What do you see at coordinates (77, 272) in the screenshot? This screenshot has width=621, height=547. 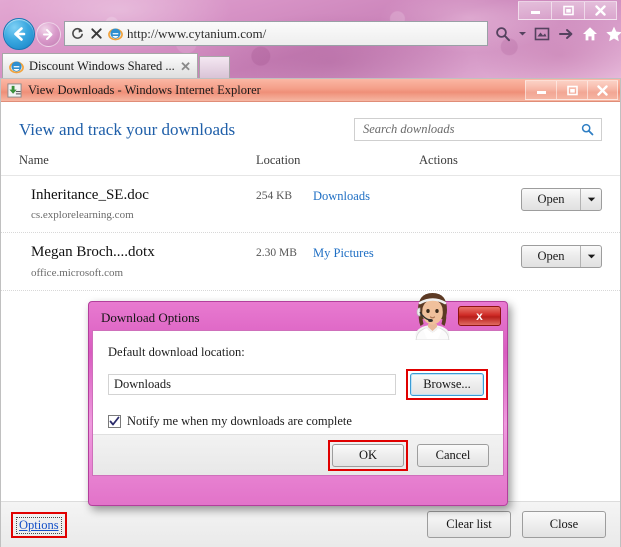 I see `download-source: office.microsoft.com` at bounding box center [77, 272].